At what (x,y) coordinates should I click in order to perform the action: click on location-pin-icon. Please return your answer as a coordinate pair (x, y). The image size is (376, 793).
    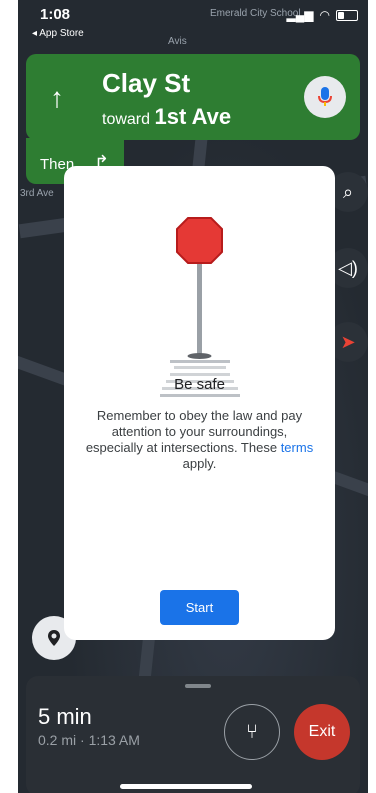
    Looking at the image, I should click on (54, 638).